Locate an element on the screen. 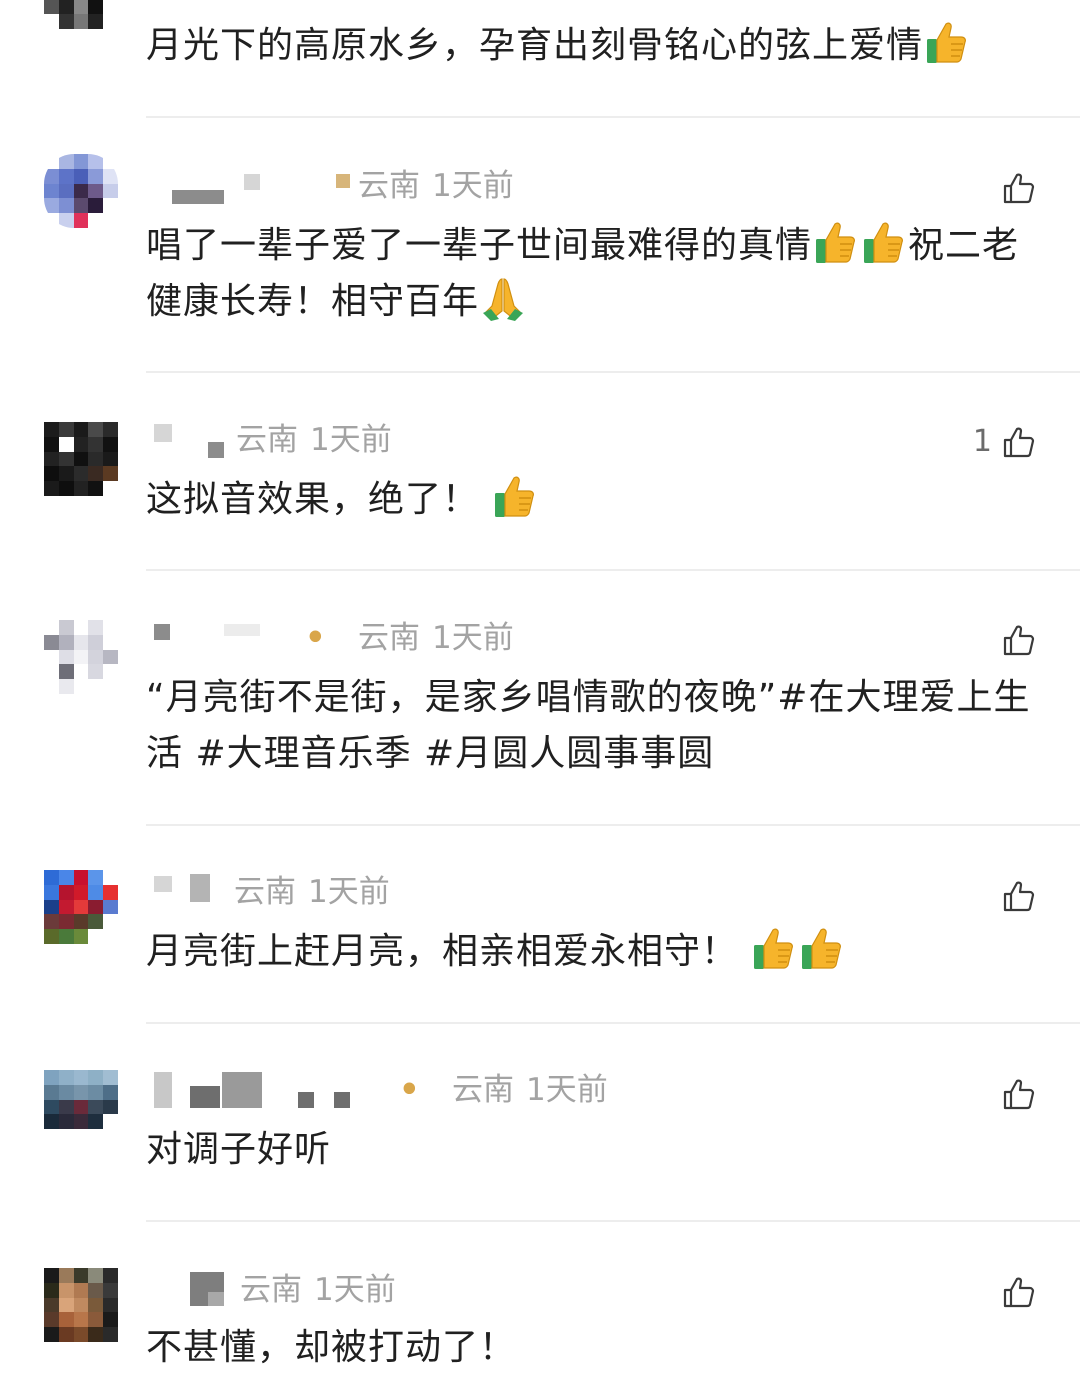 This screenshot has width=1080, height=1391. comment-text: 这拟音效果，绝了！ is located at coordinates (596, 500).